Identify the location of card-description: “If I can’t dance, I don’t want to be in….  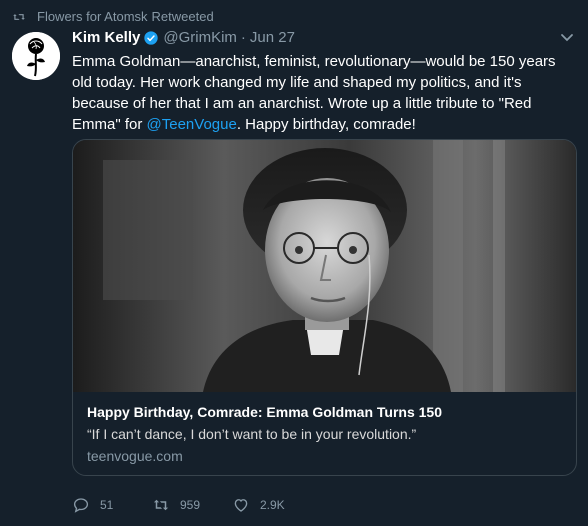
(252, 434).